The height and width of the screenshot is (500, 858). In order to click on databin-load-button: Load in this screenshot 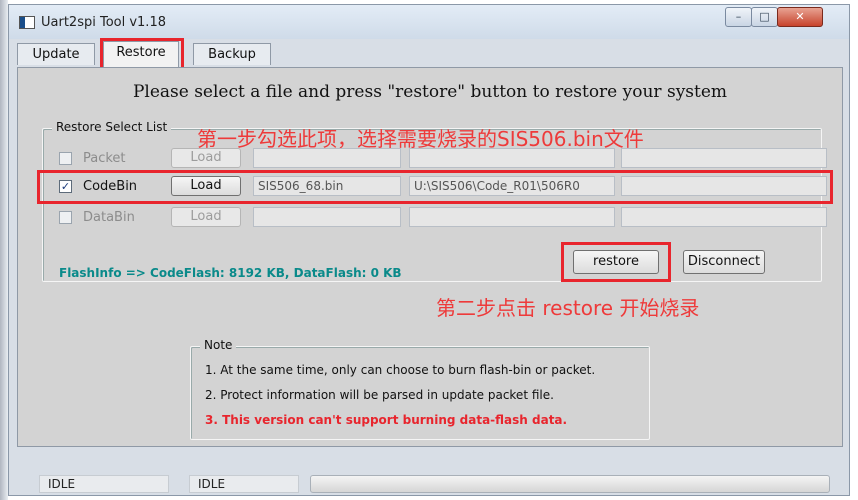, I will do `click(206, 217)`.